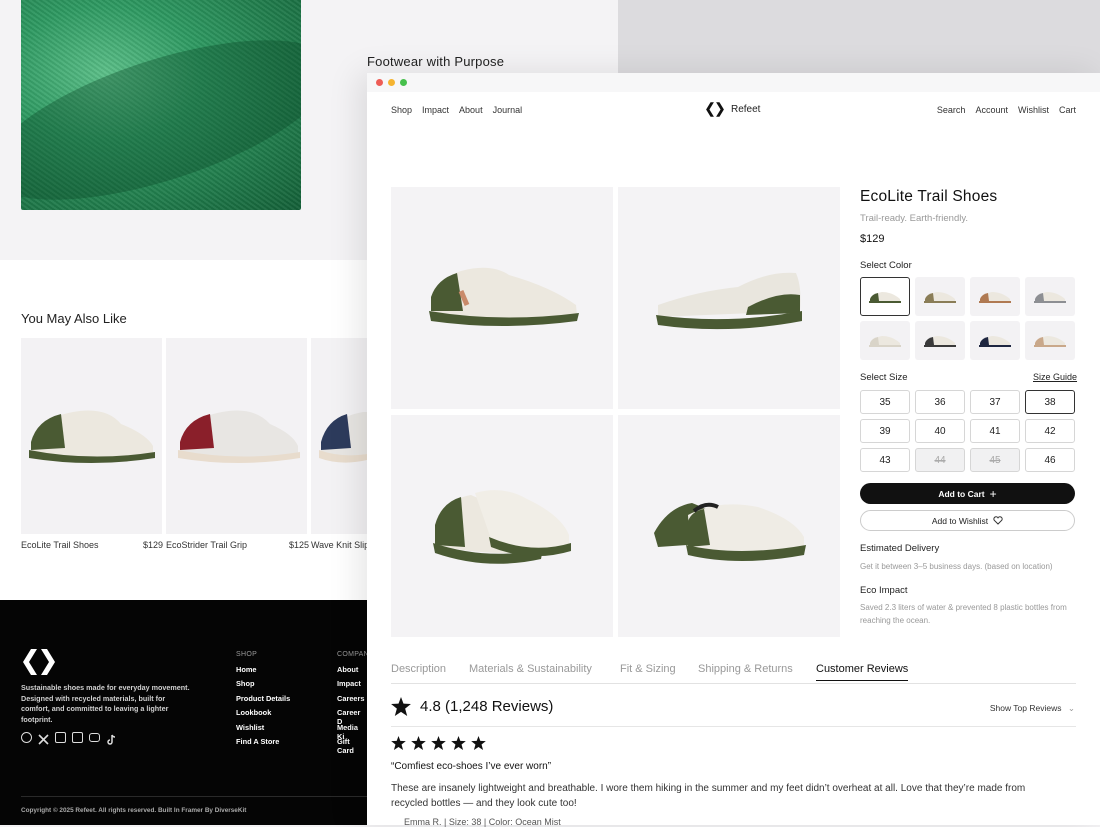  I want to click on size-option: 38, so click(1050, 402).